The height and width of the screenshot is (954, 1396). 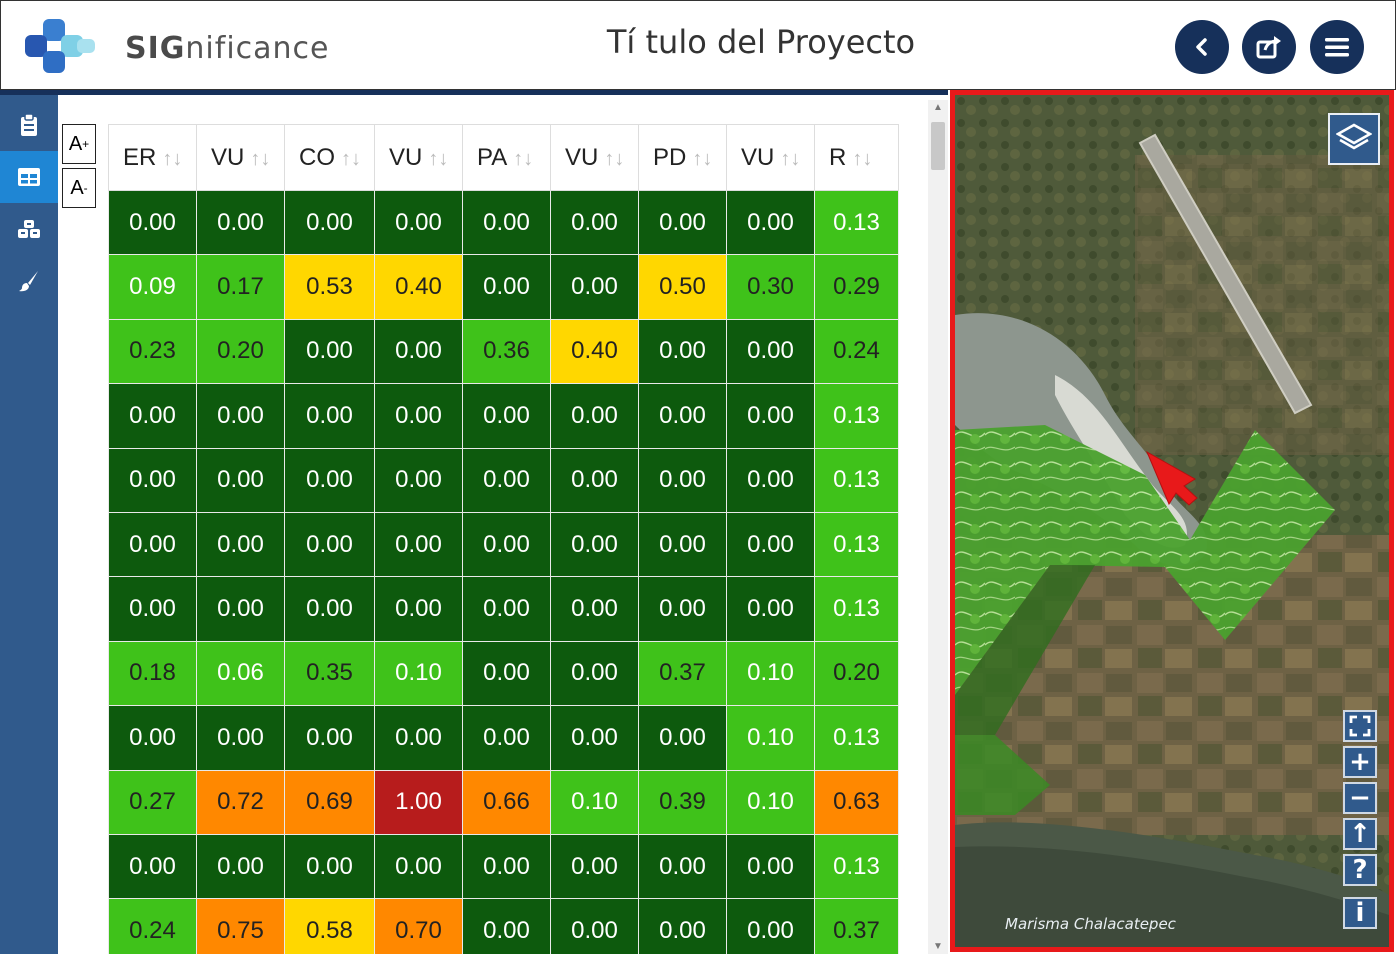 What do you see at coordinates (1269, 47) in the screenshot?
I see `share-button` at bounding box center [1269, 47].